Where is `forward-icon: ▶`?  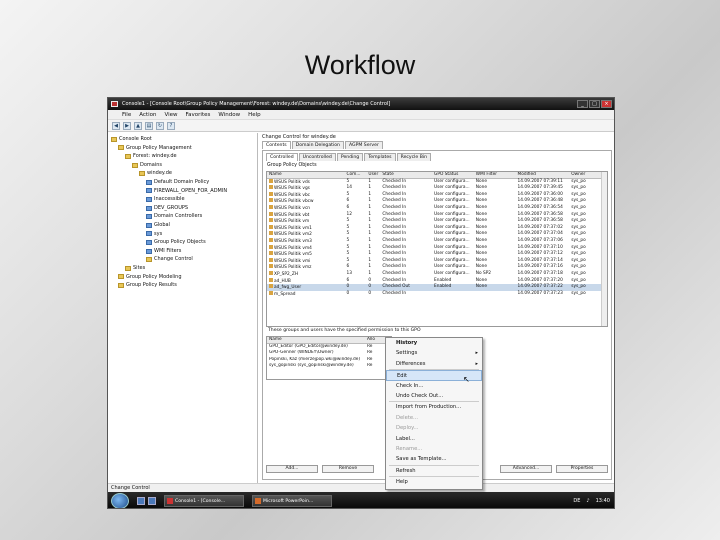 forward-icon: ▶ is located at coordinates (127, 125).